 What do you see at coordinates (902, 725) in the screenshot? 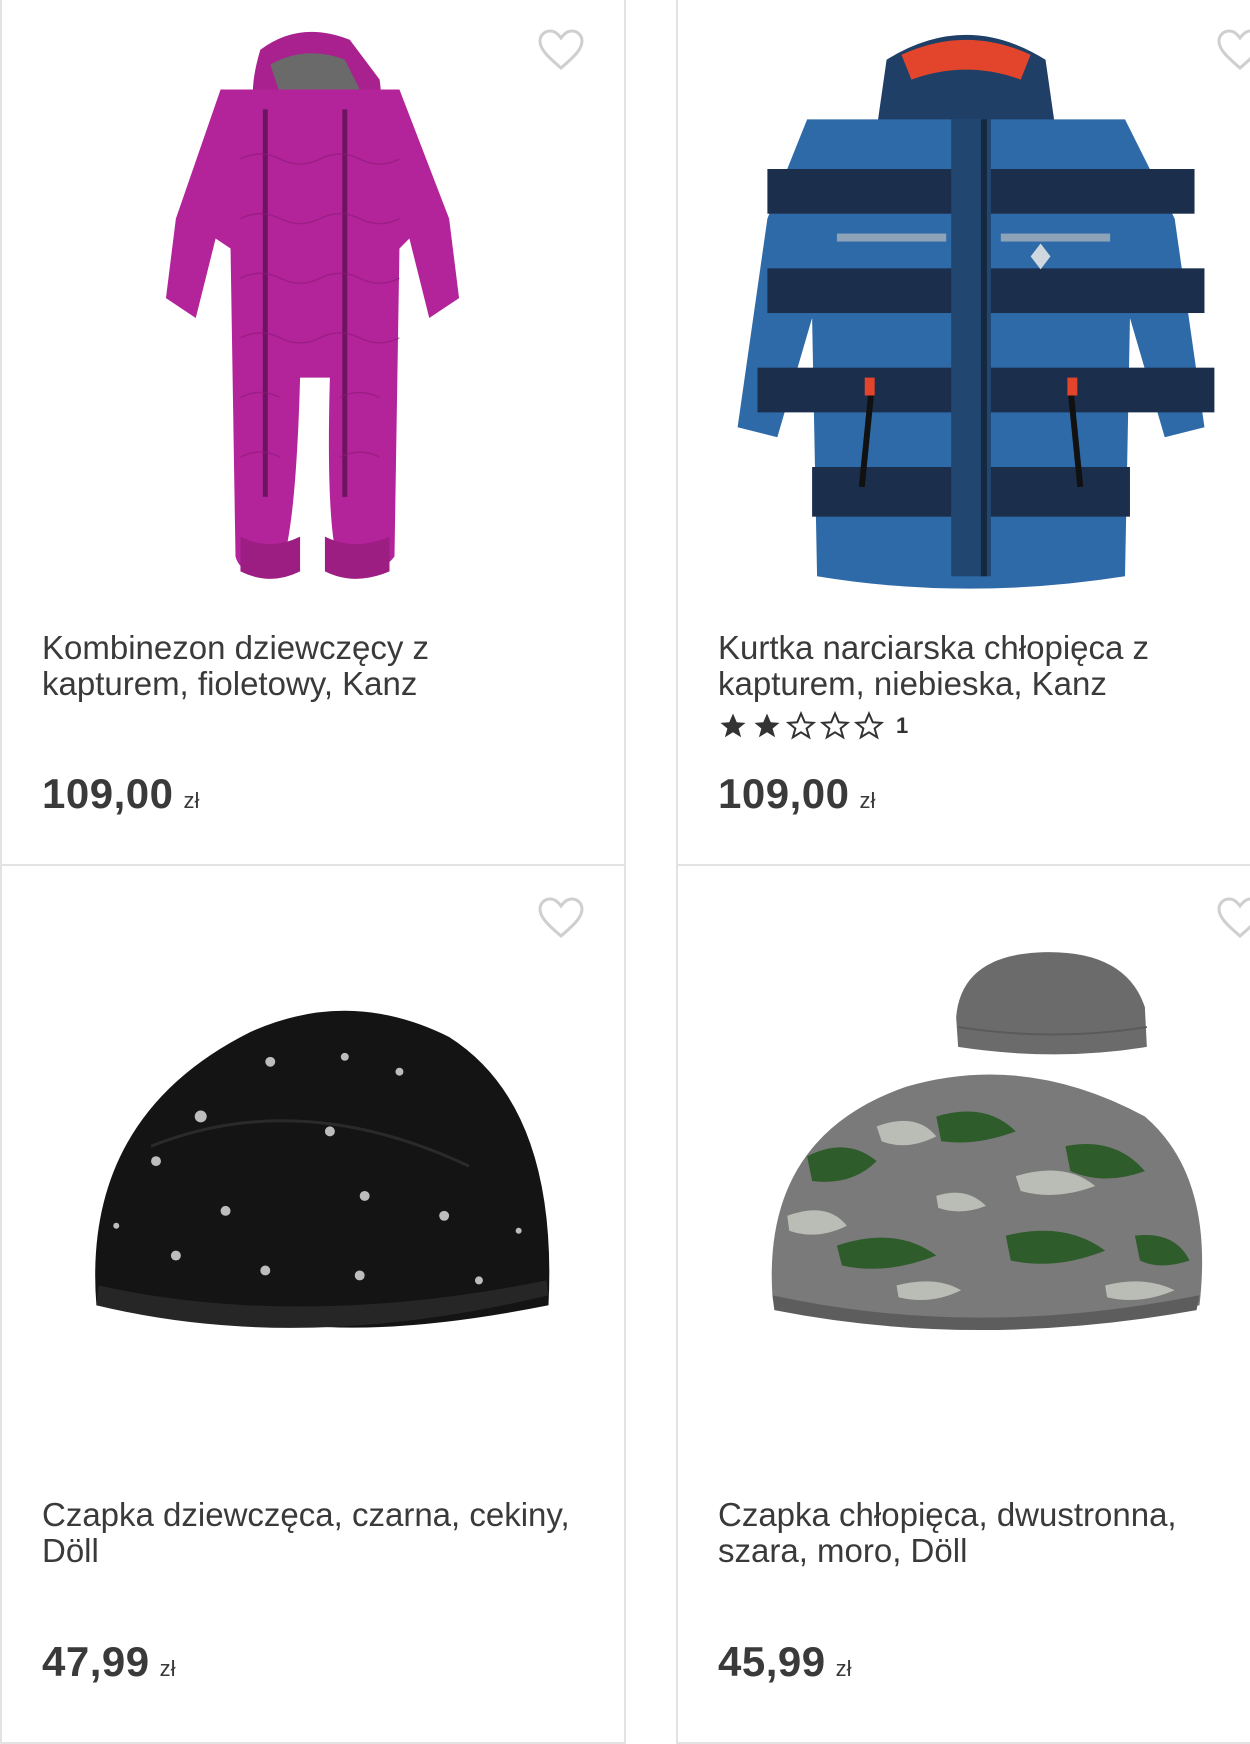
I see `rating-count: 1` at bounding box center [902, 725].